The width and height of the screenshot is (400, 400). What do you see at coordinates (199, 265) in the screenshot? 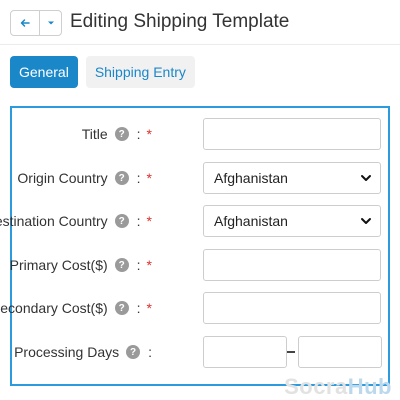
I see `form-row-primary-cost: Primary Cost($) ? : *` at bounding box center [199, 265].